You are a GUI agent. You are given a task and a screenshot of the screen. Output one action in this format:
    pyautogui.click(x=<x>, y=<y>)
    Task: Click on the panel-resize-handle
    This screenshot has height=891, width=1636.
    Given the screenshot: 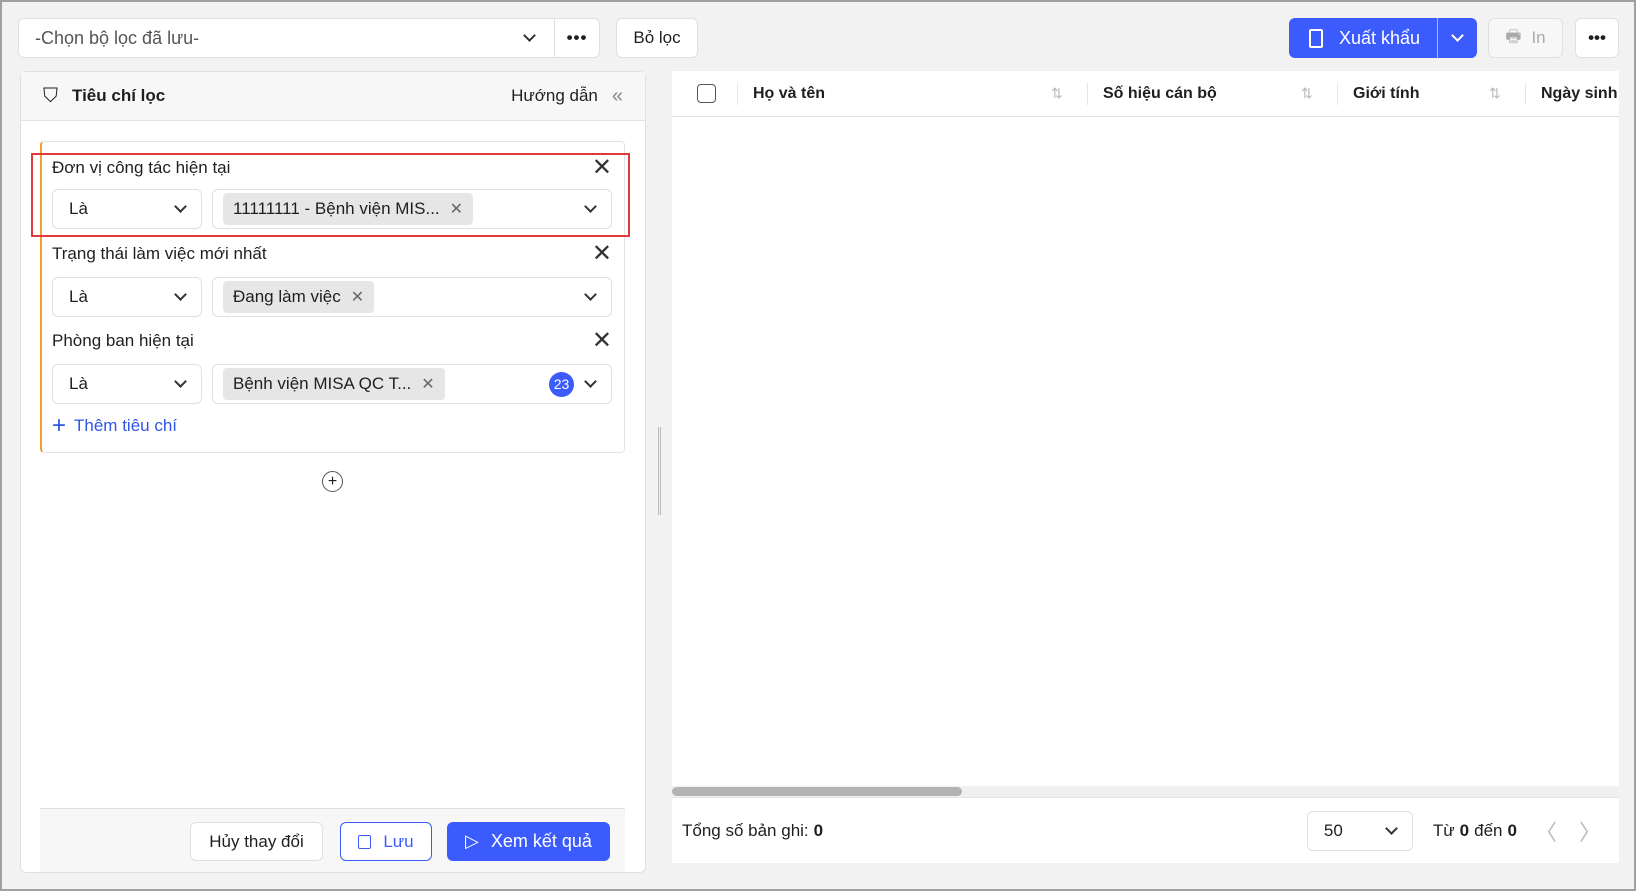 What is the action you would take?
    pyautogui.click(x=659, y=471)
    